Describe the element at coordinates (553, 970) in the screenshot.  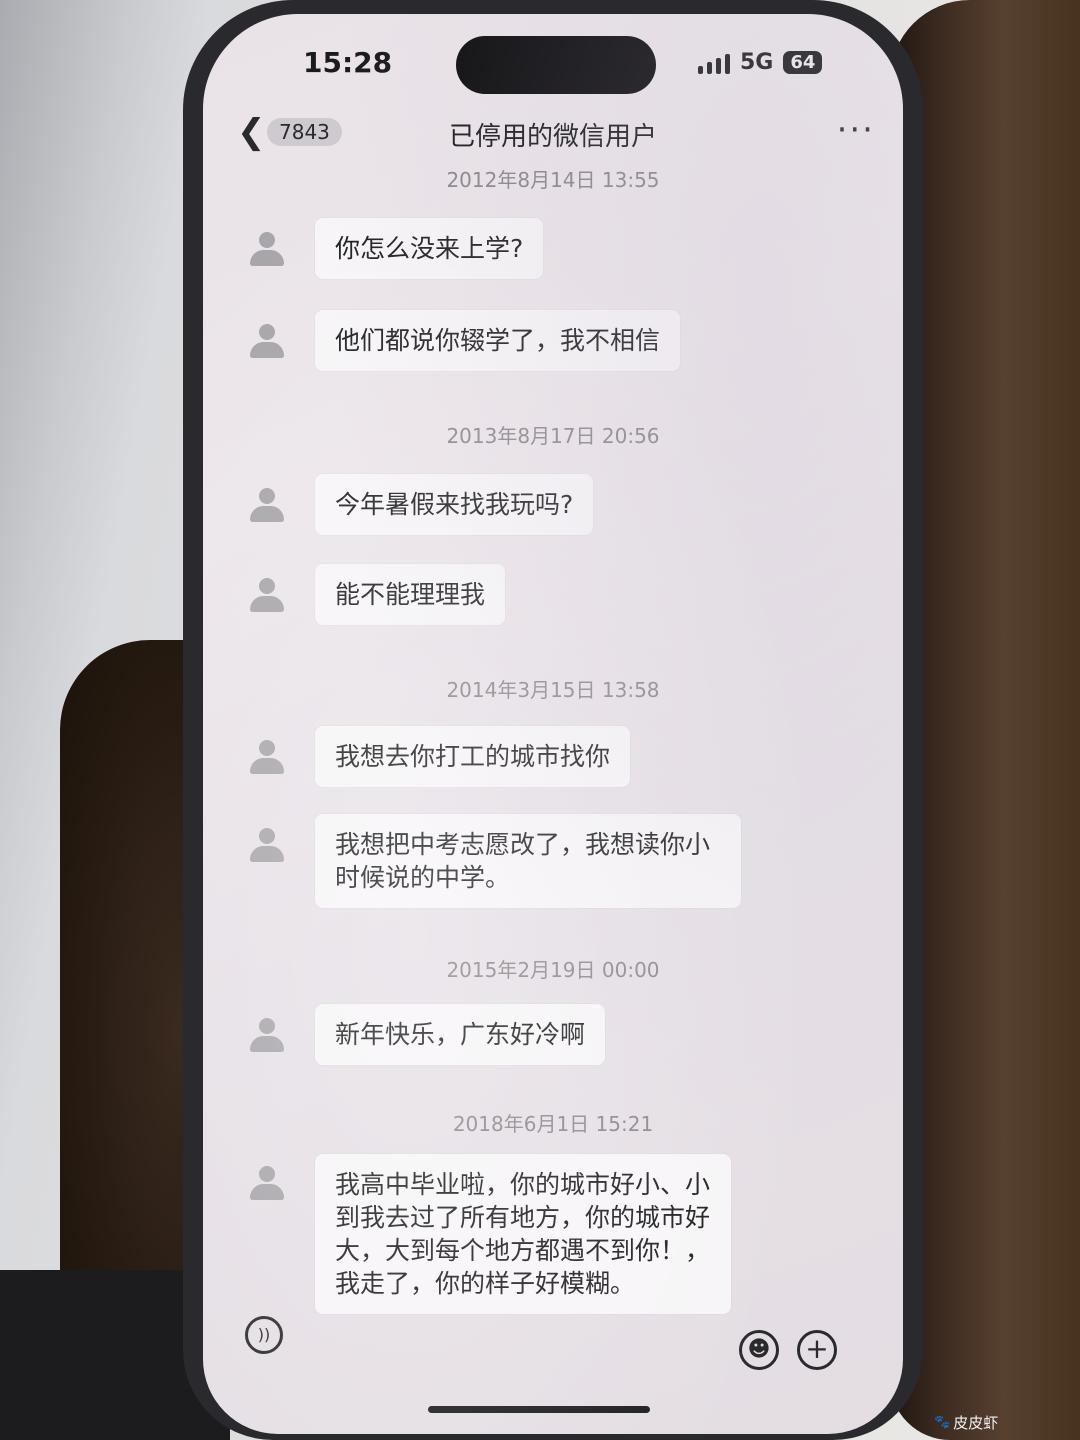
I see `message-timestamp: 2015年2月19日 00:00` at that location.